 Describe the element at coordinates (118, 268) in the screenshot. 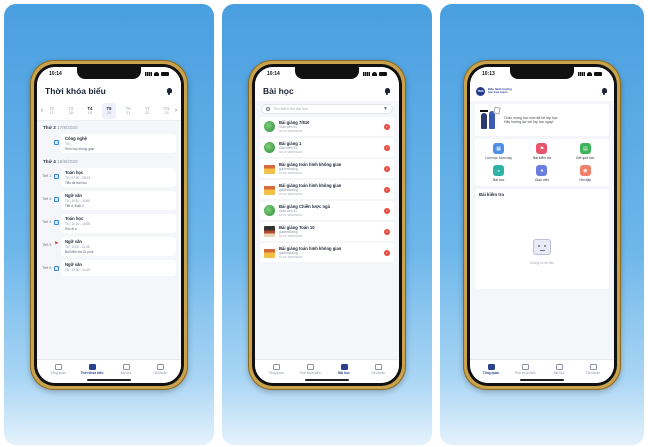

I see `lesson-card: Ngữ văn T6 | 13:00 - 14:15` at that location.